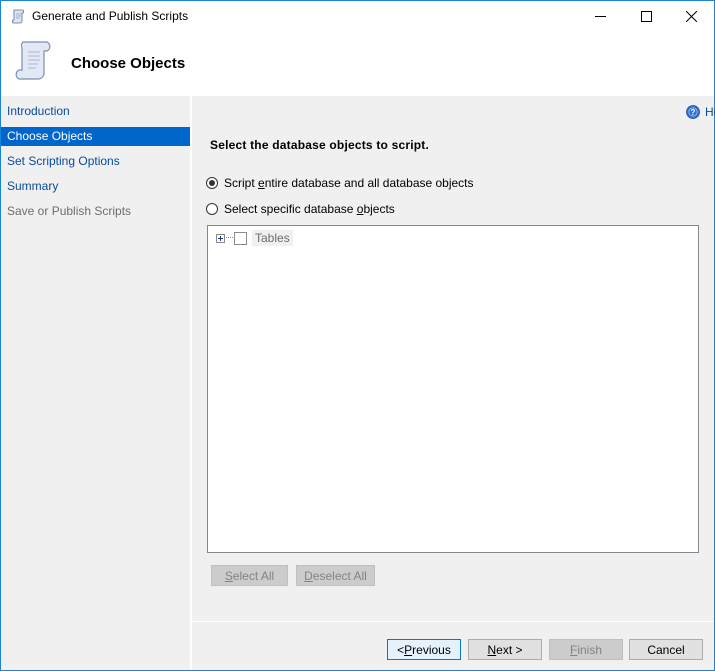 The width and height of the screenshot is (715, 671). I want to click on previous-button: < Previous, so click(424, 649).